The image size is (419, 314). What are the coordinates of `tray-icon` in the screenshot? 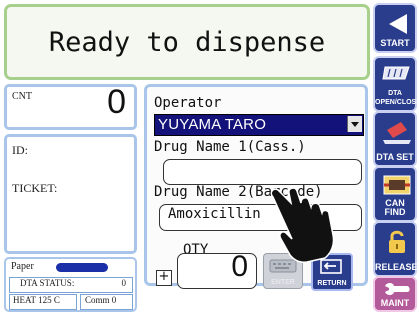 It's located at (396, 73).